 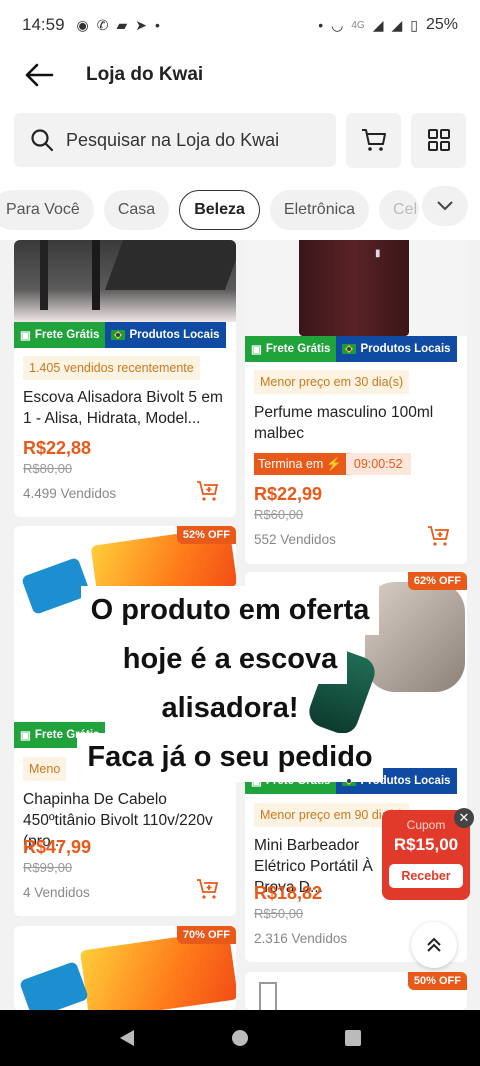 What do you see at coordinates (319, 210) in the screenshot?
I see `tab-eletronica: Eletrônica` at bounding box center [319, 210].